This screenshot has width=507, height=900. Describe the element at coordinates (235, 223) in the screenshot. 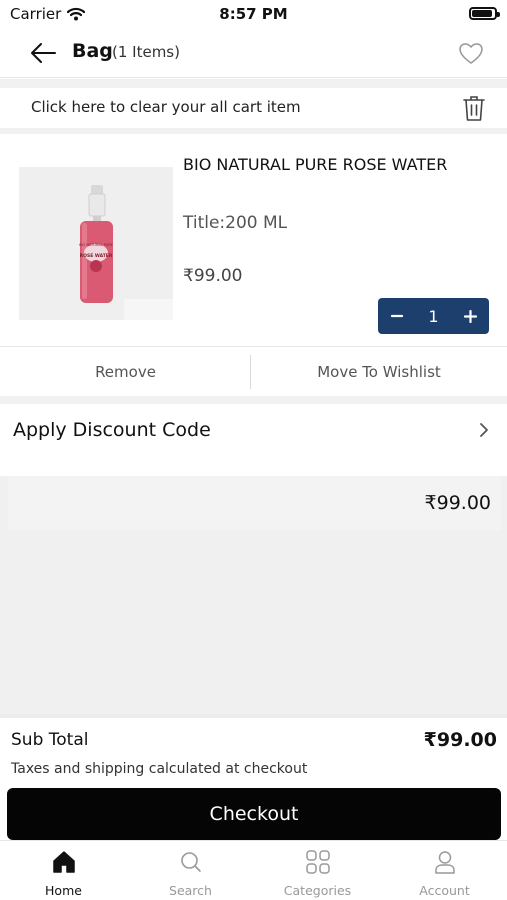

I see `product-variant: Title:200 ML` at that location.